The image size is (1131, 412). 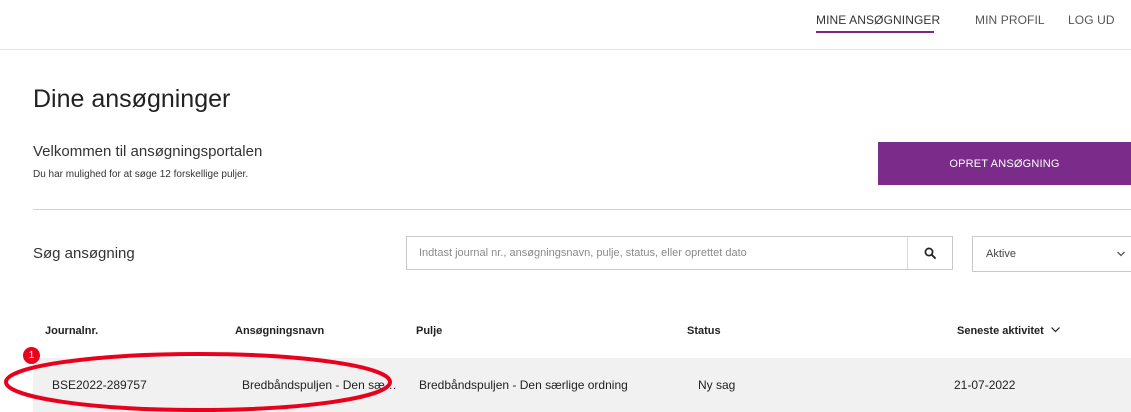 I want to click on welcome-heading: Velkommen til ansøgningsportalen, so click(x=148, y=151).